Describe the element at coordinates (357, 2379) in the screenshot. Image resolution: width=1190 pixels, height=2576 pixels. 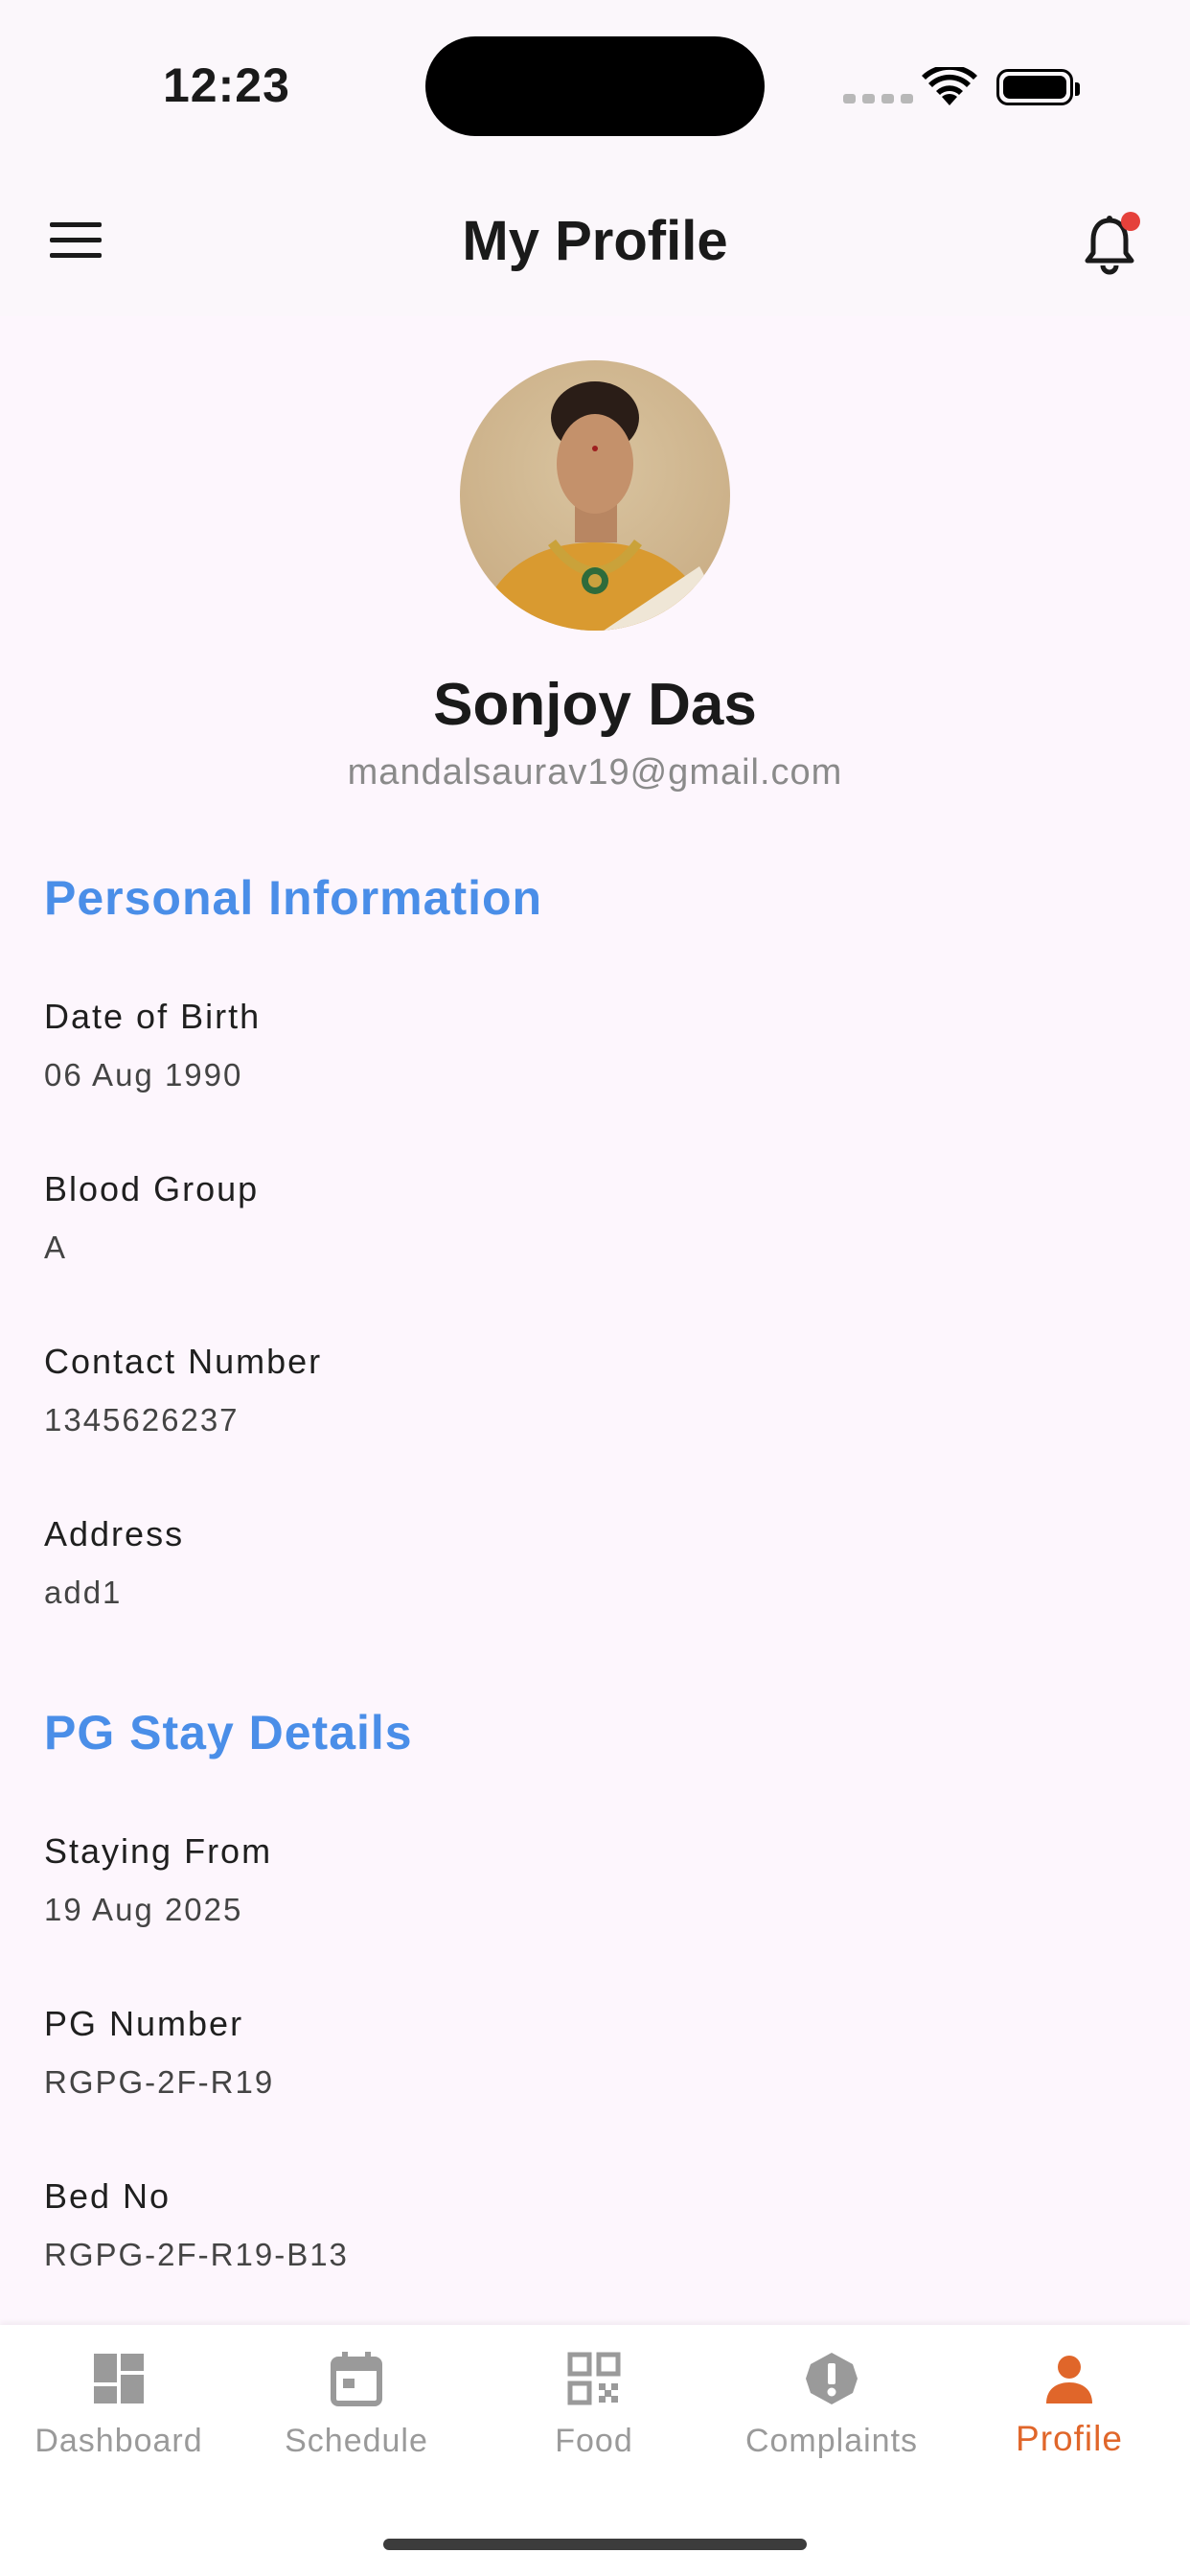
I see `calendar-icon` at that location.